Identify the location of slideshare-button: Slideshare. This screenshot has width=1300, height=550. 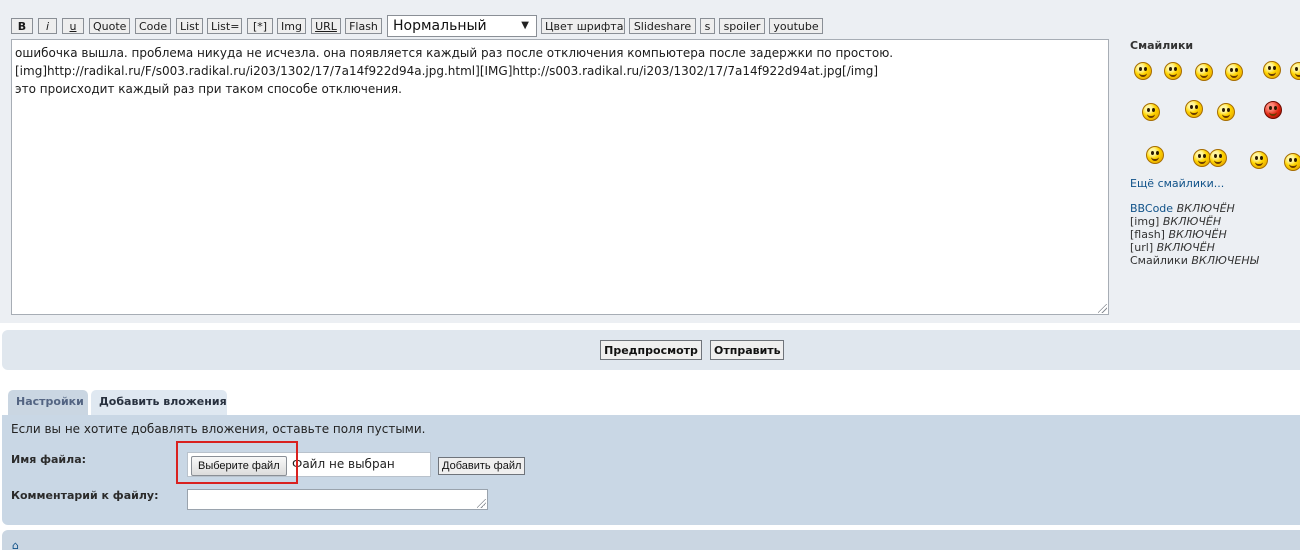
(662, 26).